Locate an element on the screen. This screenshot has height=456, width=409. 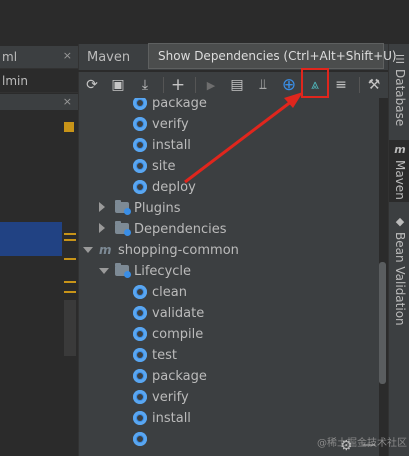
tree-row-label: test is located at coordinates (164, 355).